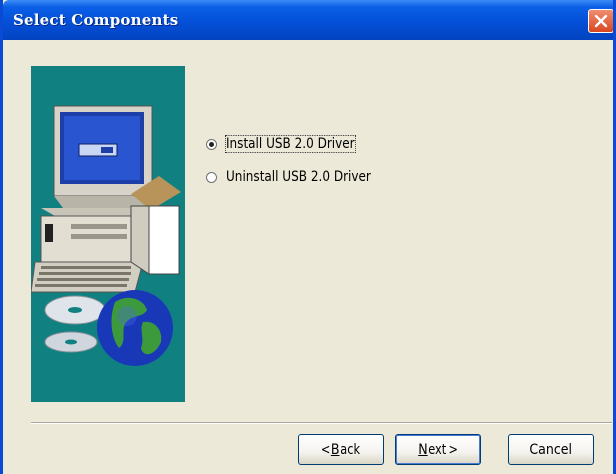 This screenshot has width=616, height=474. I want to click on next-arrow-text: >, so click(452, 449).